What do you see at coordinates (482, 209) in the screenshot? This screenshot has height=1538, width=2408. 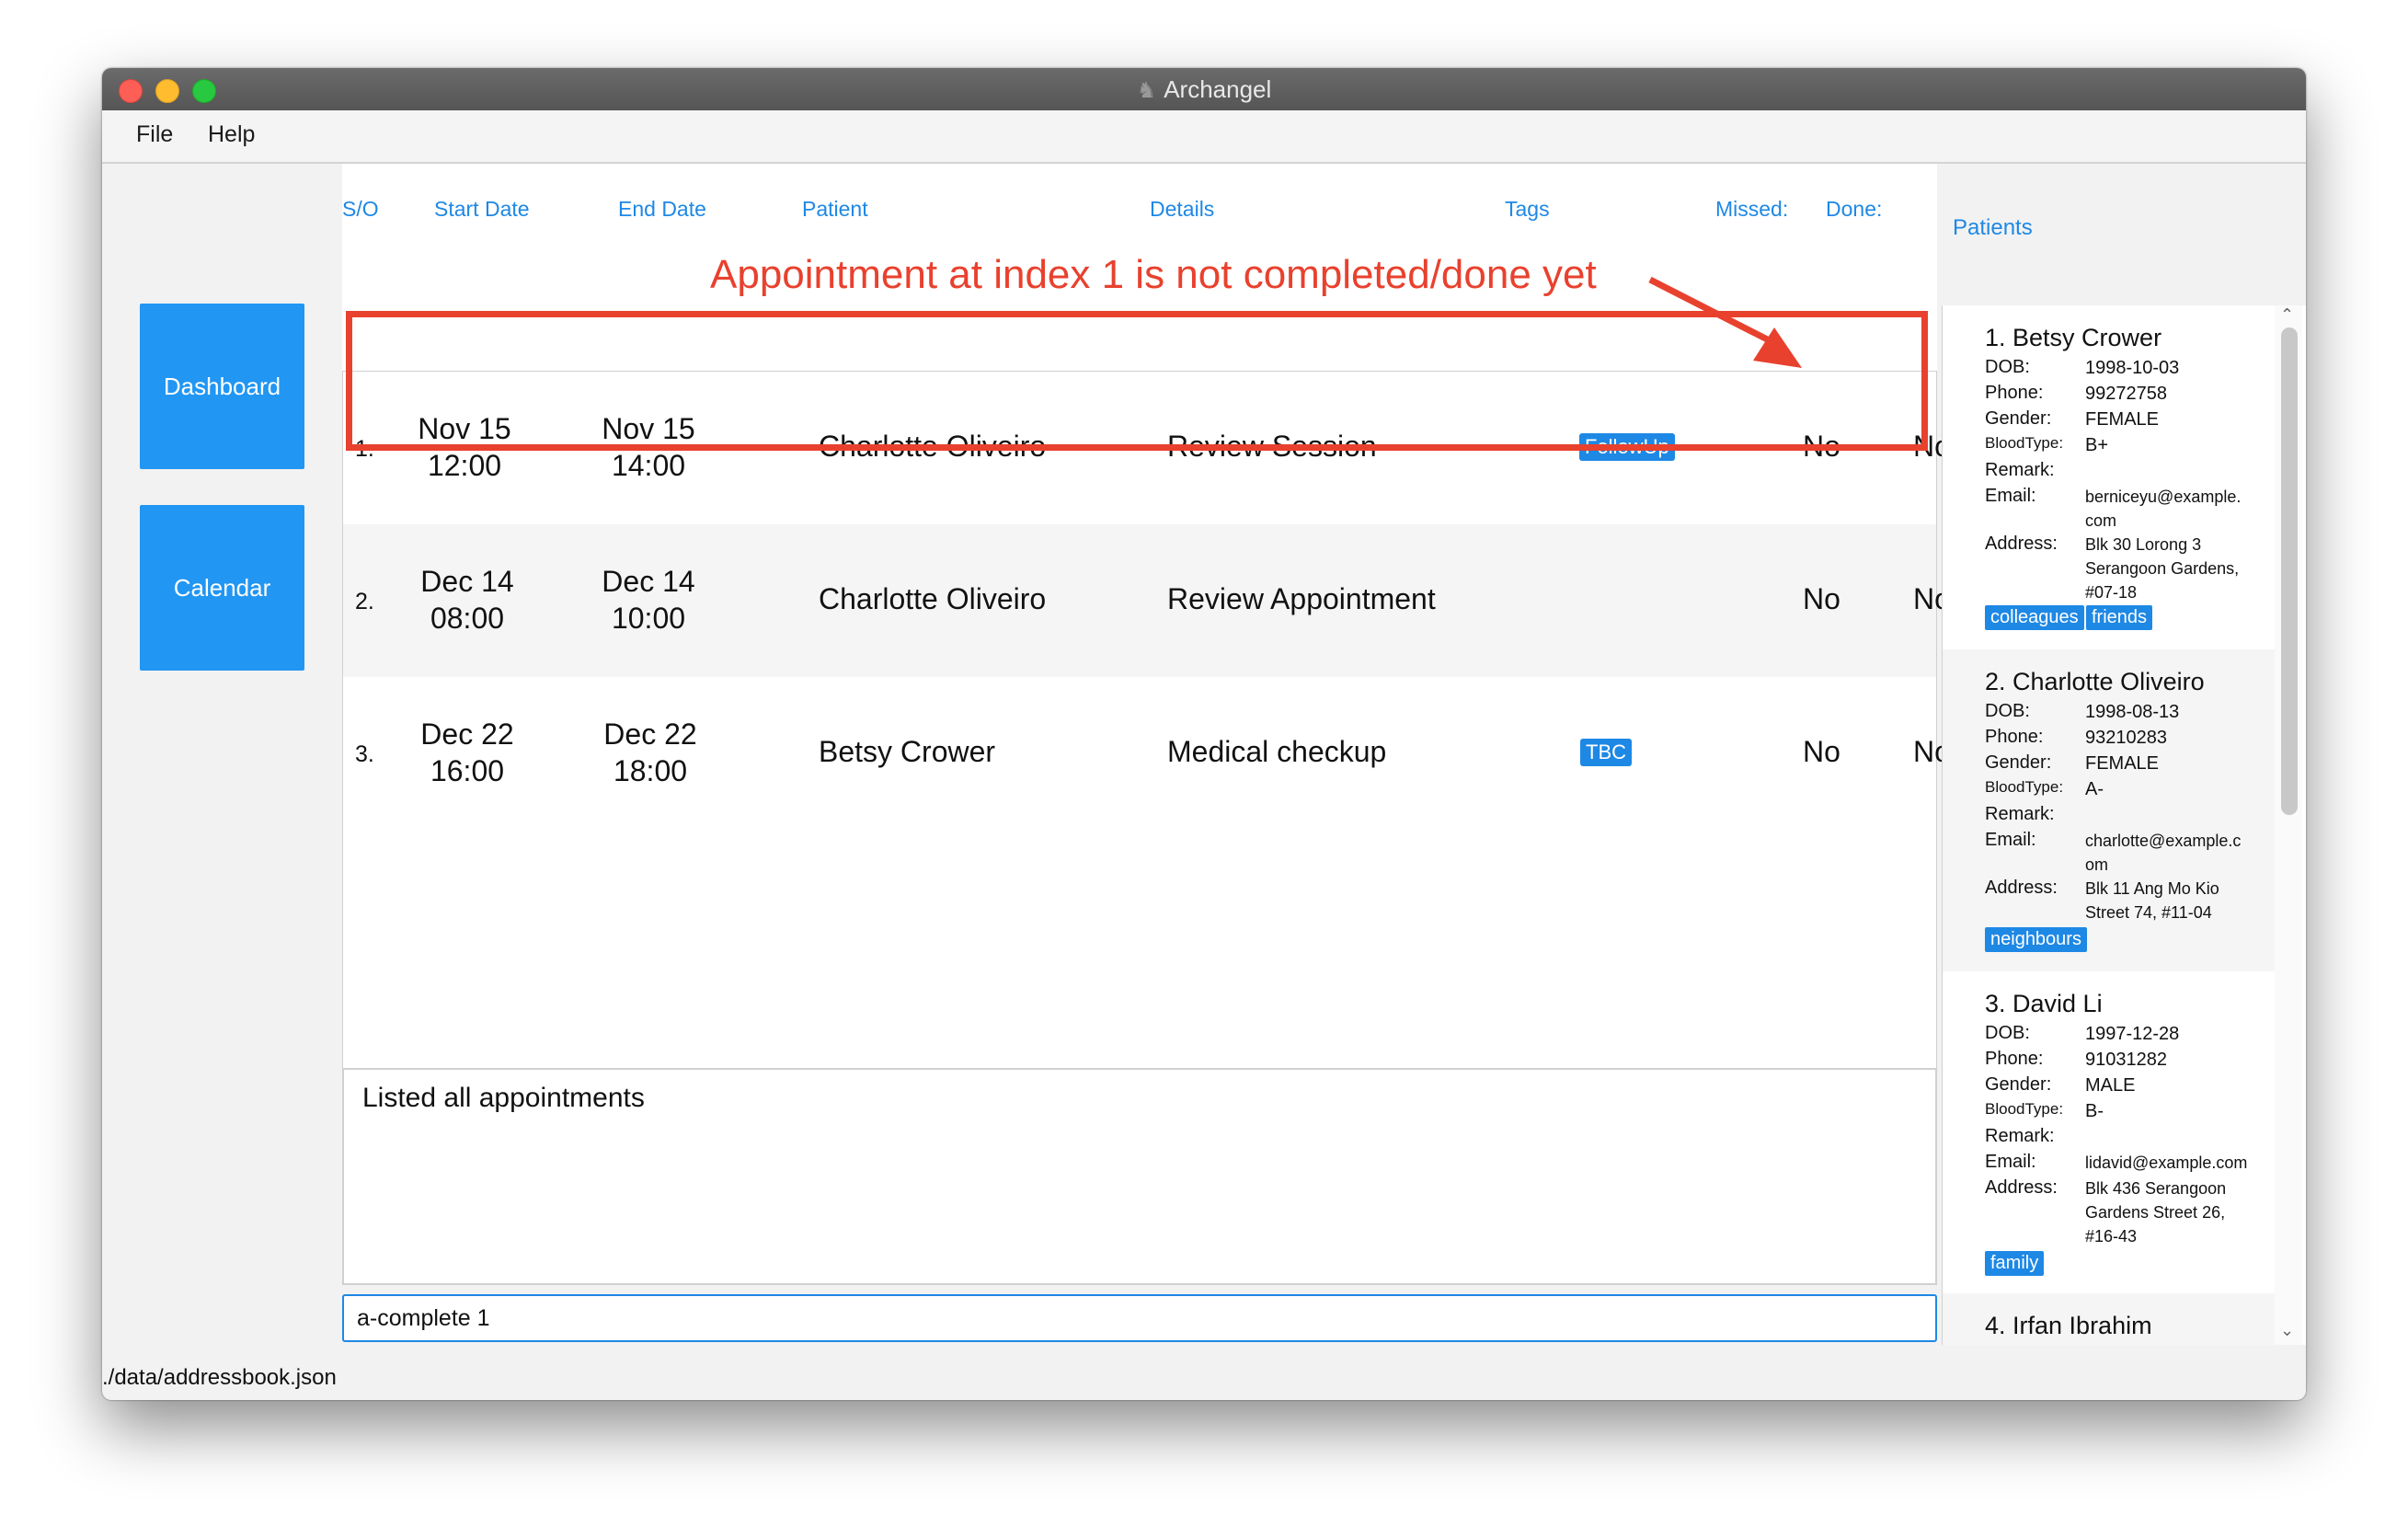 I see `column-header-start-date: Start Date` at bounding box center [482, 209].